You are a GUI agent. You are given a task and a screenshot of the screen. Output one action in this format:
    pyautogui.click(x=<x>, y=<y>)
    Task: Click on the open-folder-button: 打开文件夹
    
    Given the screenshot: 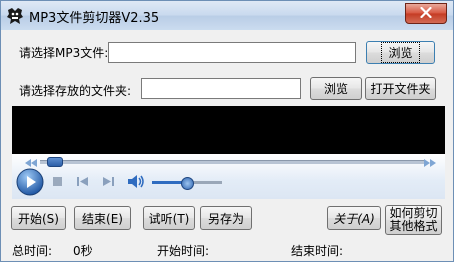 What is the action you would take?
    pyautogui.click(x=400, y=88)
    